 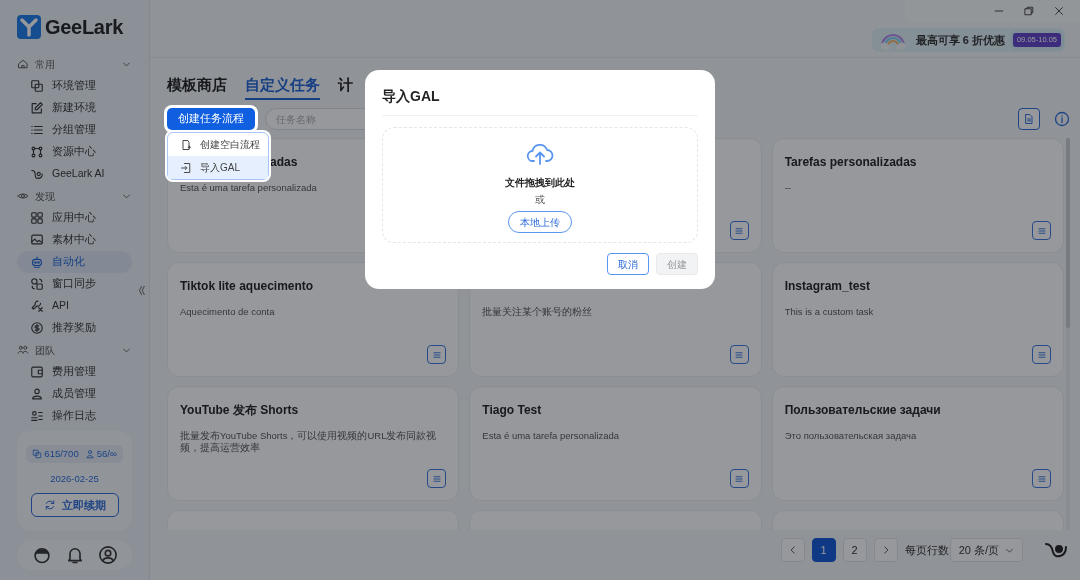 I want to click on sidebar-item: API, so click(x=74, y=306).